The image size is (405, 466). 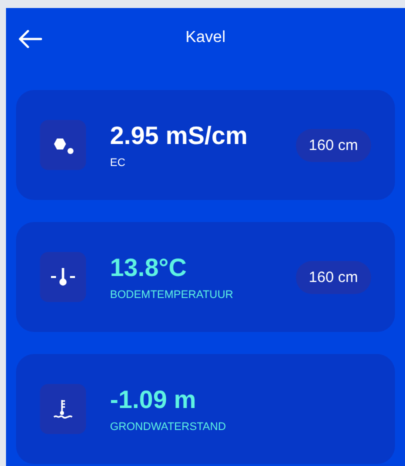 What do you see at coordinates (172, 294) in the screenshot?
I see `metric-label: BODEMTEMPERATUUR` at bounding box center [172, 294].